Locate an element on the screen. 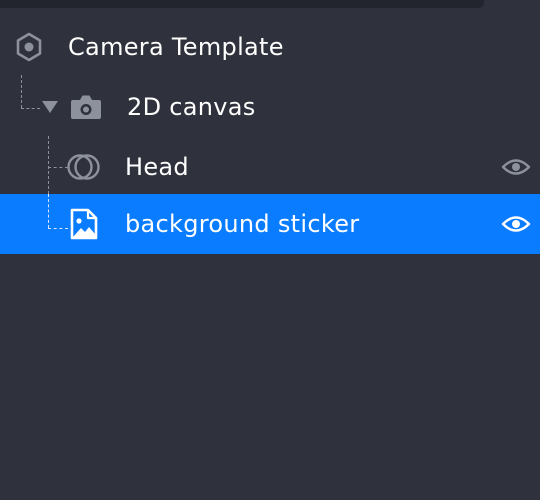 This screenshot has width=540, height=500. camera-icon is located at coordinates (86, 107).